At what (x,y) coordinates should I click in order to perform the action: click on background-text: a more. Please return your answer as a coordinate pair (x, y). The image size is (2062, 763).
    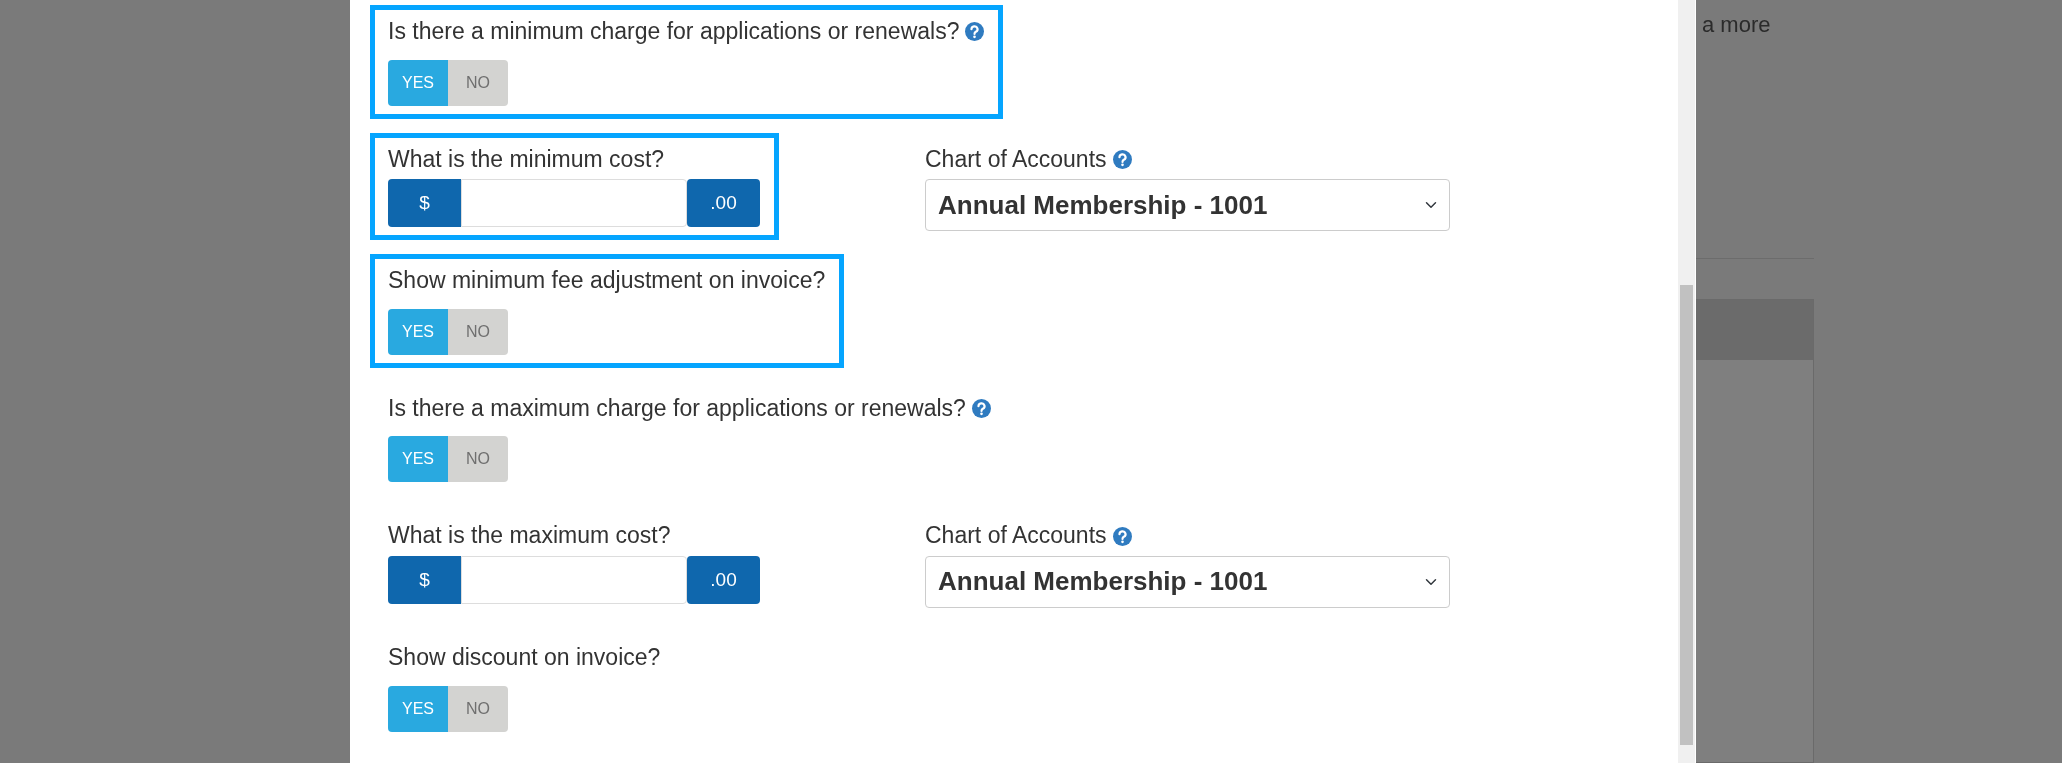
    Looking at the image, I should click on (1736, 23).